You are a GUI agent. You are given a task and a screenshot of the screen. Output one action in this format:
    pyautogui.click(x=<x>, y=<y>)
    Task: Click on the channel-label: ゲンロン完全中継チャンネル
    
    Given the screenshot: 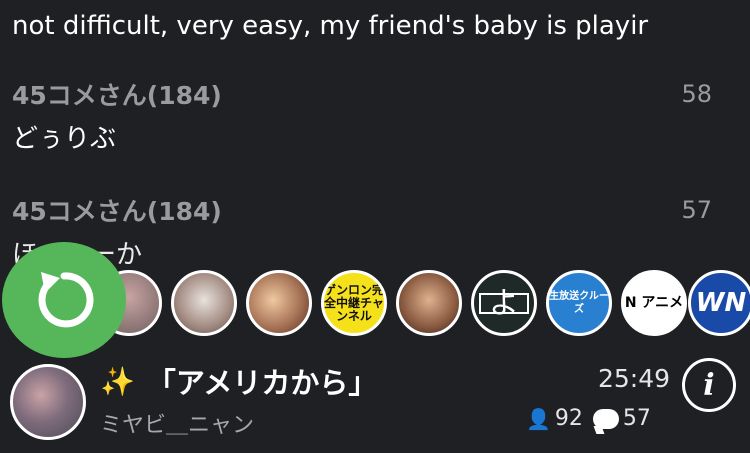 What is the action you would take?
    pyautogui.click(x=354, y=302)
    